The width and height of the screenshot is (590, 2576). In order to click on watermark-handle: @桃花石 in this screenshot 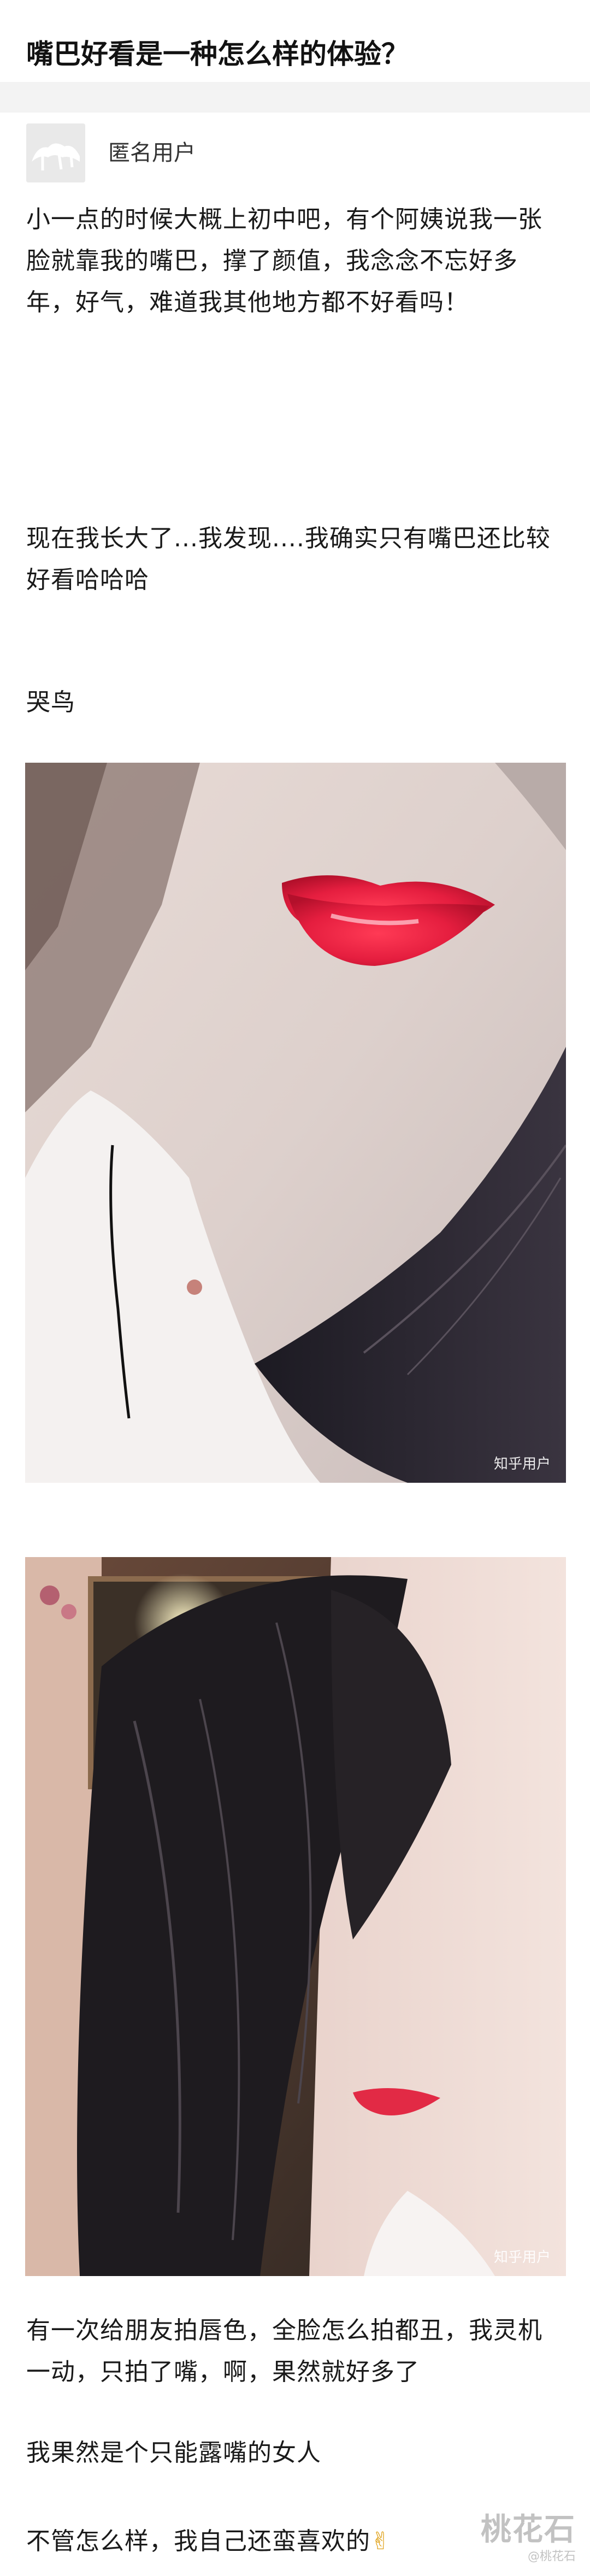, I will do `click(551, 2556)`.